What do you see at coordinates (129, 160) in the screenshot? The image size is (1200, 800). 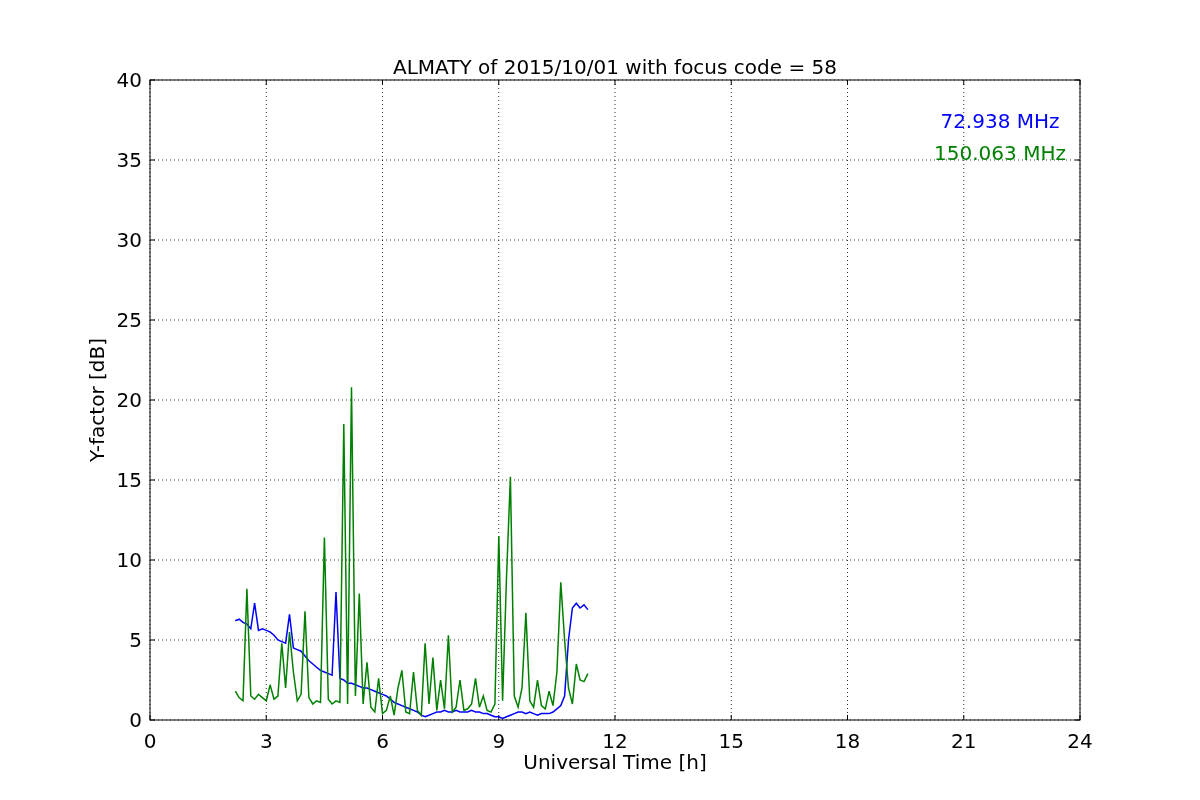 I see `tick-label: 35` at bounding box center [129, 160].